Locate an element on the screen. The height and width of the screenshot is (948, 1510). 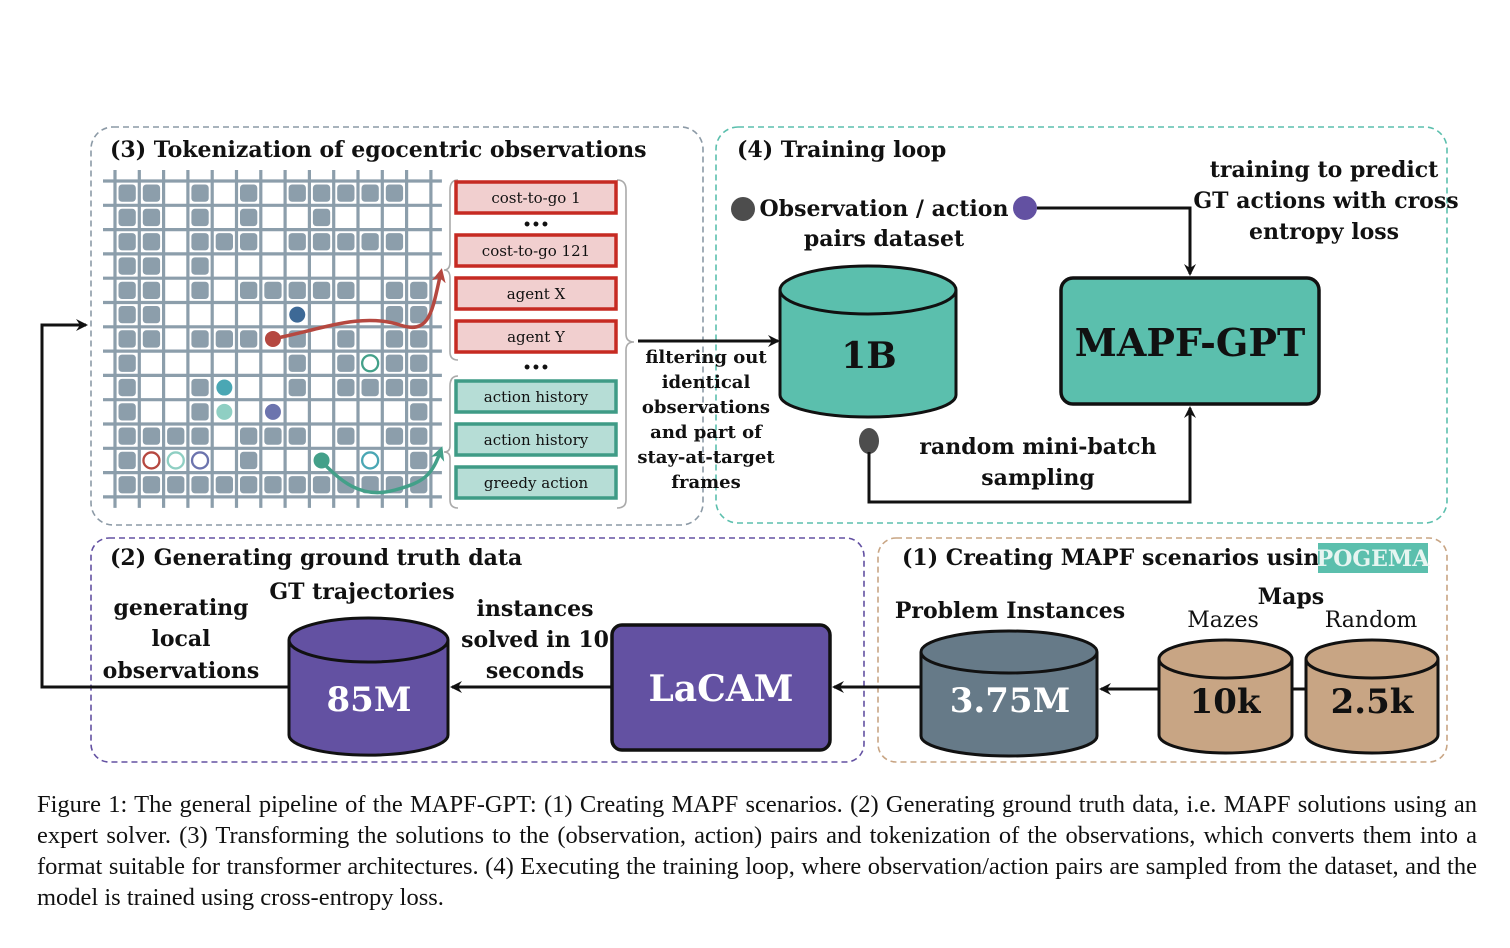
goal-lightteal-marker is located at coordinates (175, 460).